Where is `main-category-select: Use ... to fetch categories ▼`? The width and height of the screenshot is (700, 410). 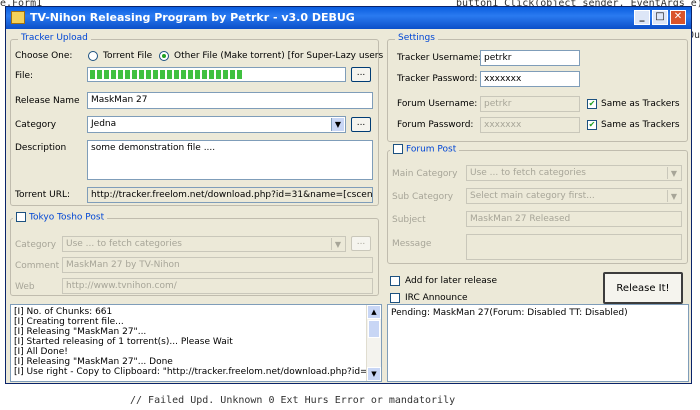
main-category-select: Use ... to fetch categories ▼ is located at coordinates (574, 173).